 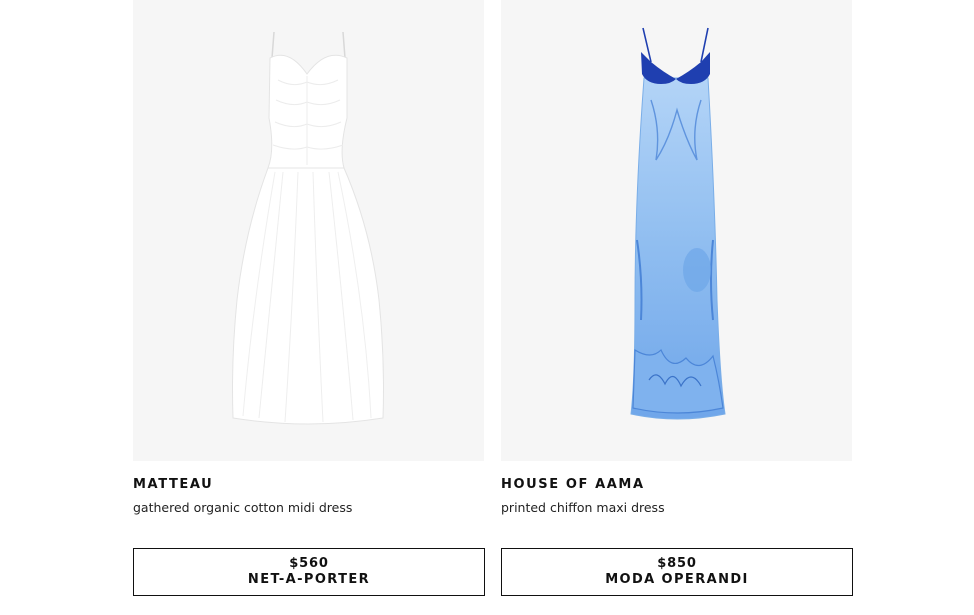 What do you see at coordinates (677, 579) in the screenshot?
I see `retailer-name: MODA OPERANDI` at bounding box center [677, 579].